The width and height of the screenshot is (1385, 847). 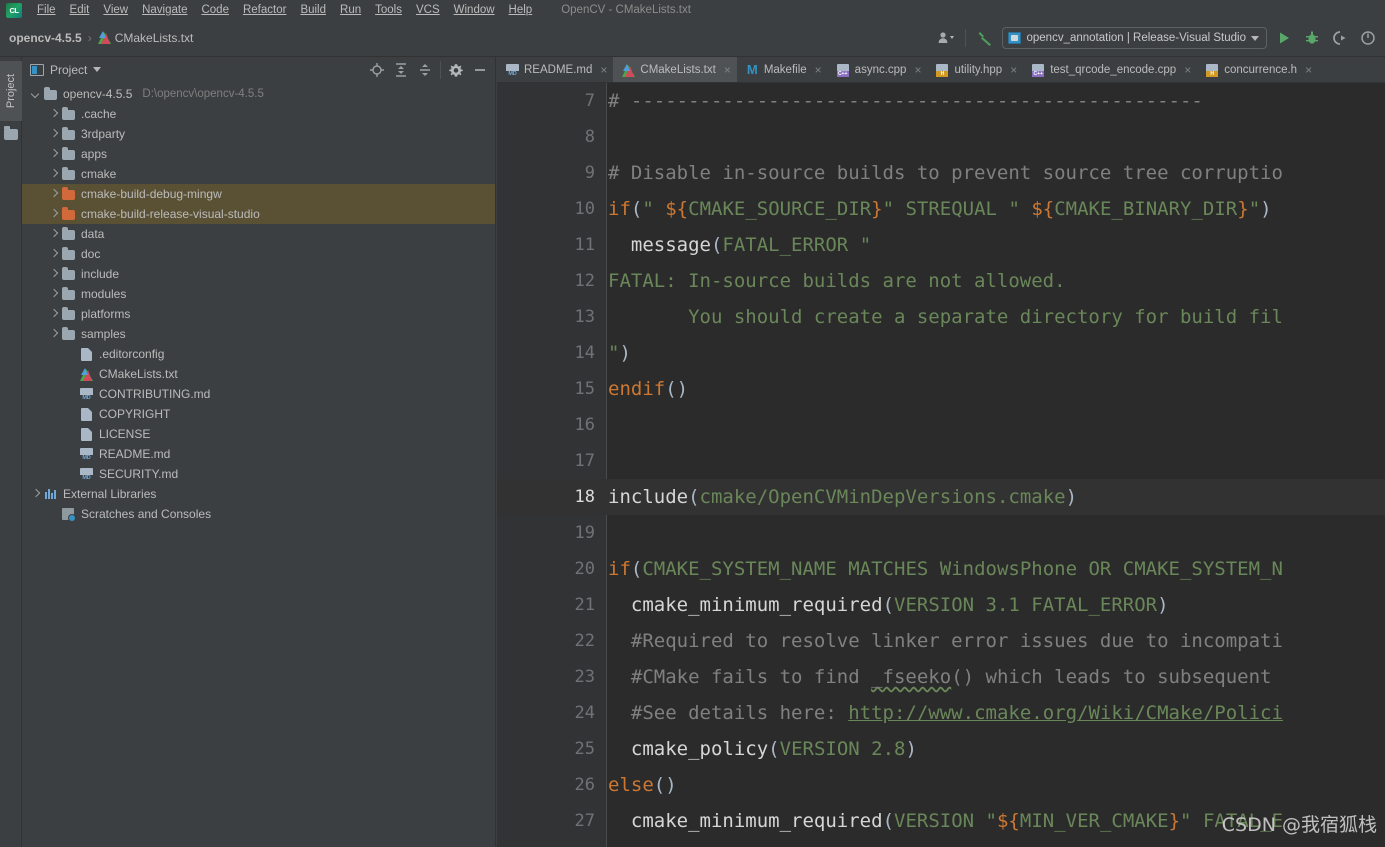 What do you see at coordinates (258, 274) in the screenshot?
I see `tree-row: include` at bounding box center [258, 274].